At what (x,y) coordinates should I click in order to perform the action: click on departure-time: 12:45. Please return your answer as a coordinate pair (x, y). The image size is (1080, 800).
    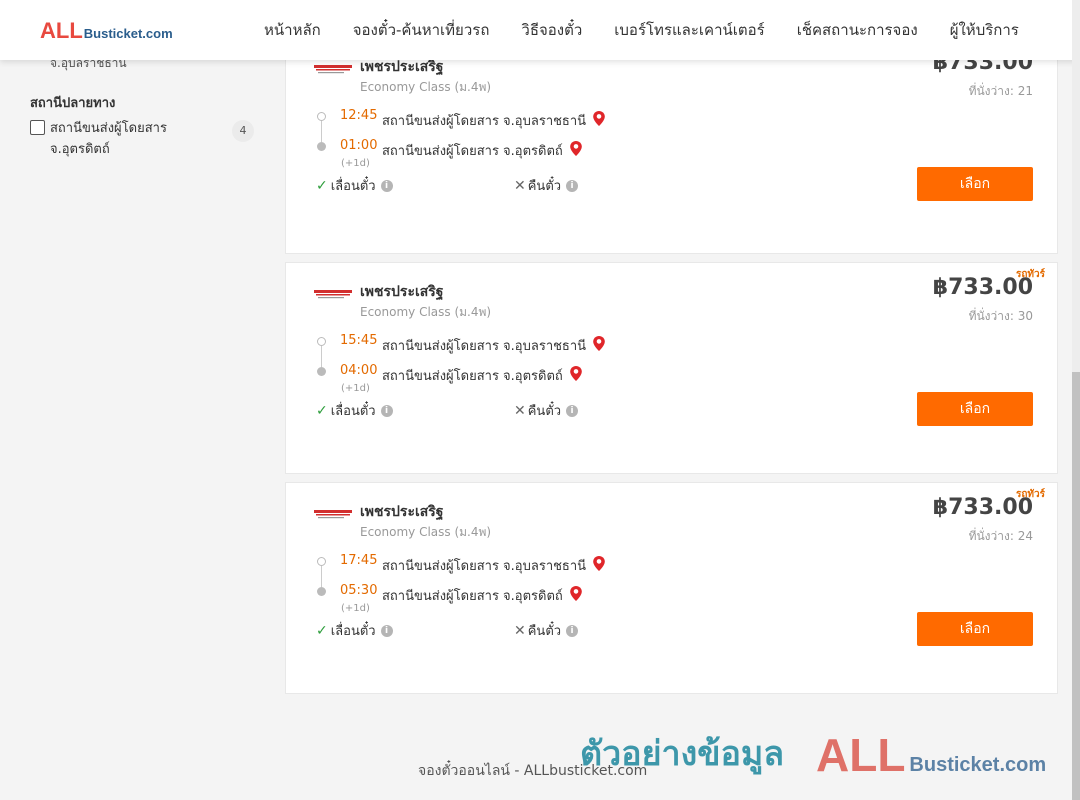
    Looking at the image, I should click on (359, 115).